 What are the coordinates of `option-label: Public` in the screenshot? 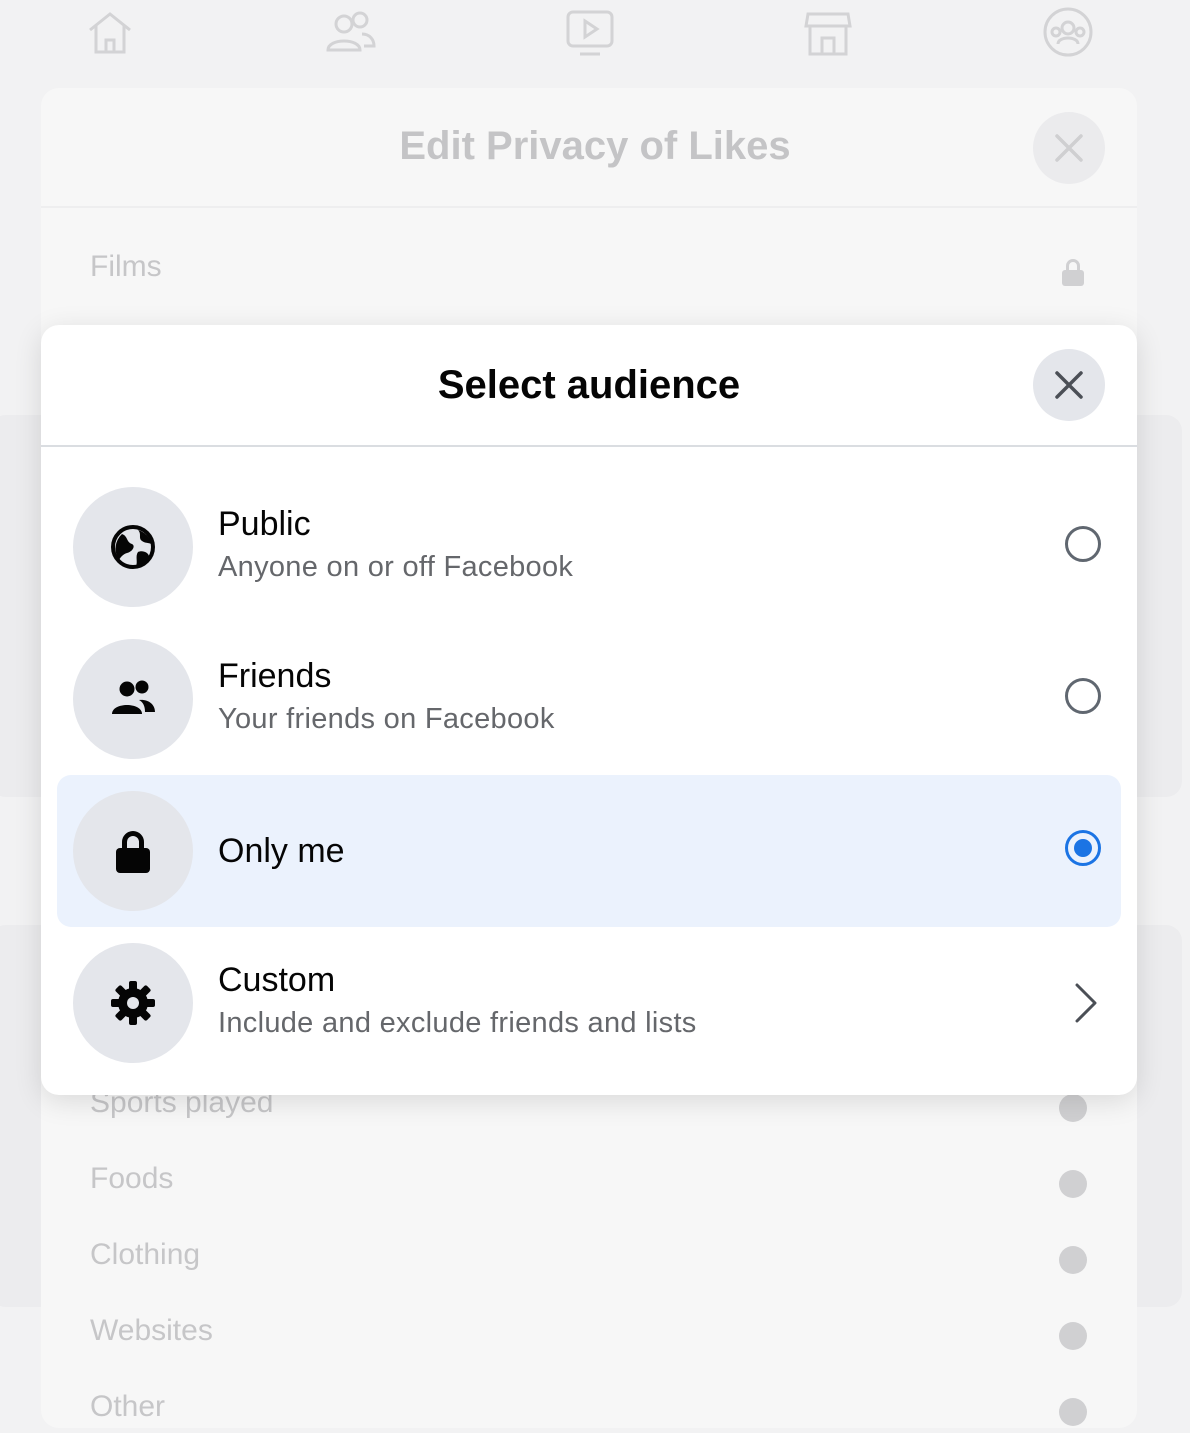 It's located at (264, 524).